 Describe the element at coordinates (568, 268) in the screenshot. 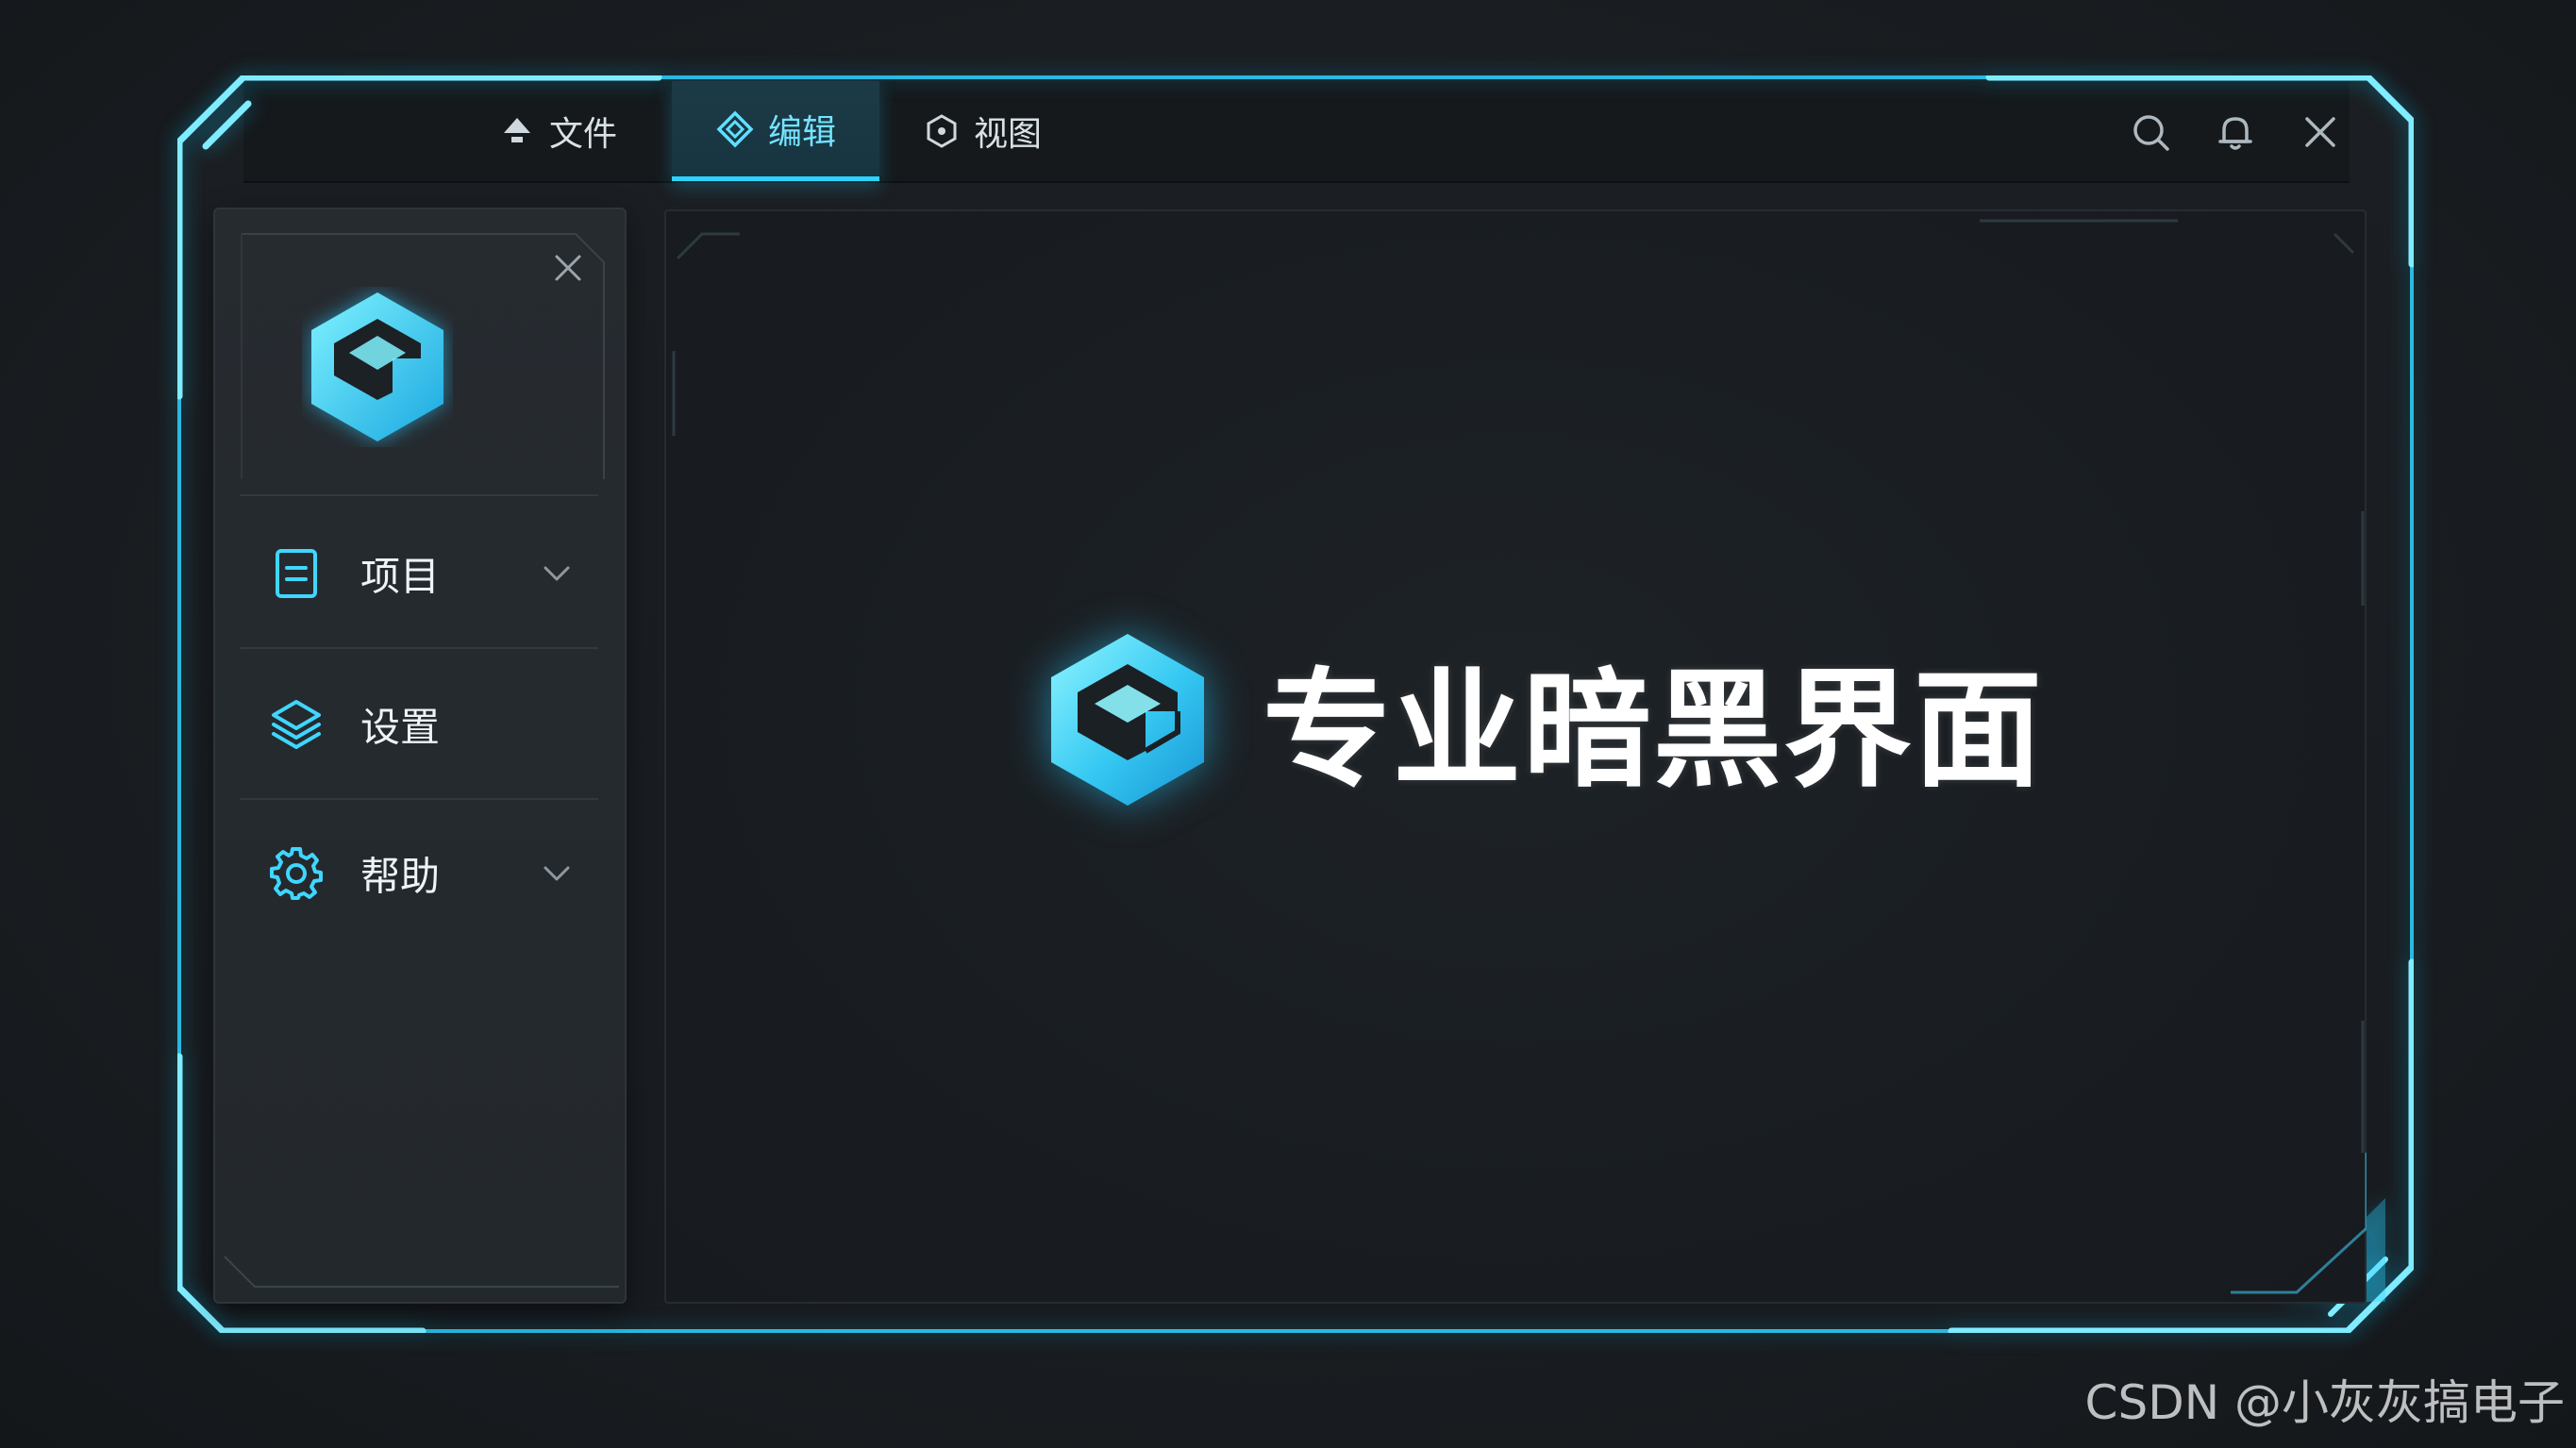

I see `sidebar-close-icon` at that location.